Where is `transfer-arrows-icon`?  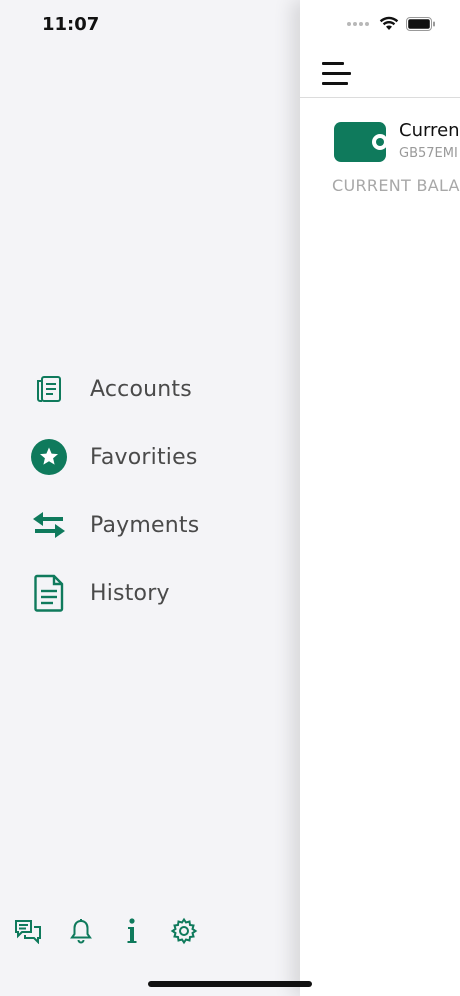
transfer-arrows-icon is located at coordinates (49, 525).